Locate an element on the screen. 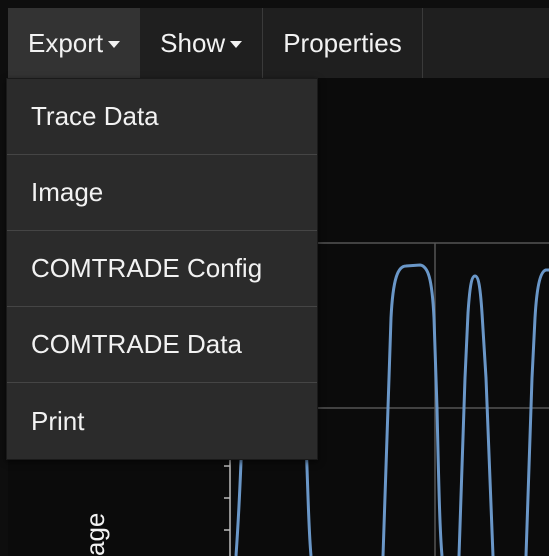  toolbar: Export Show Properties is located at coordinates (278, 43).